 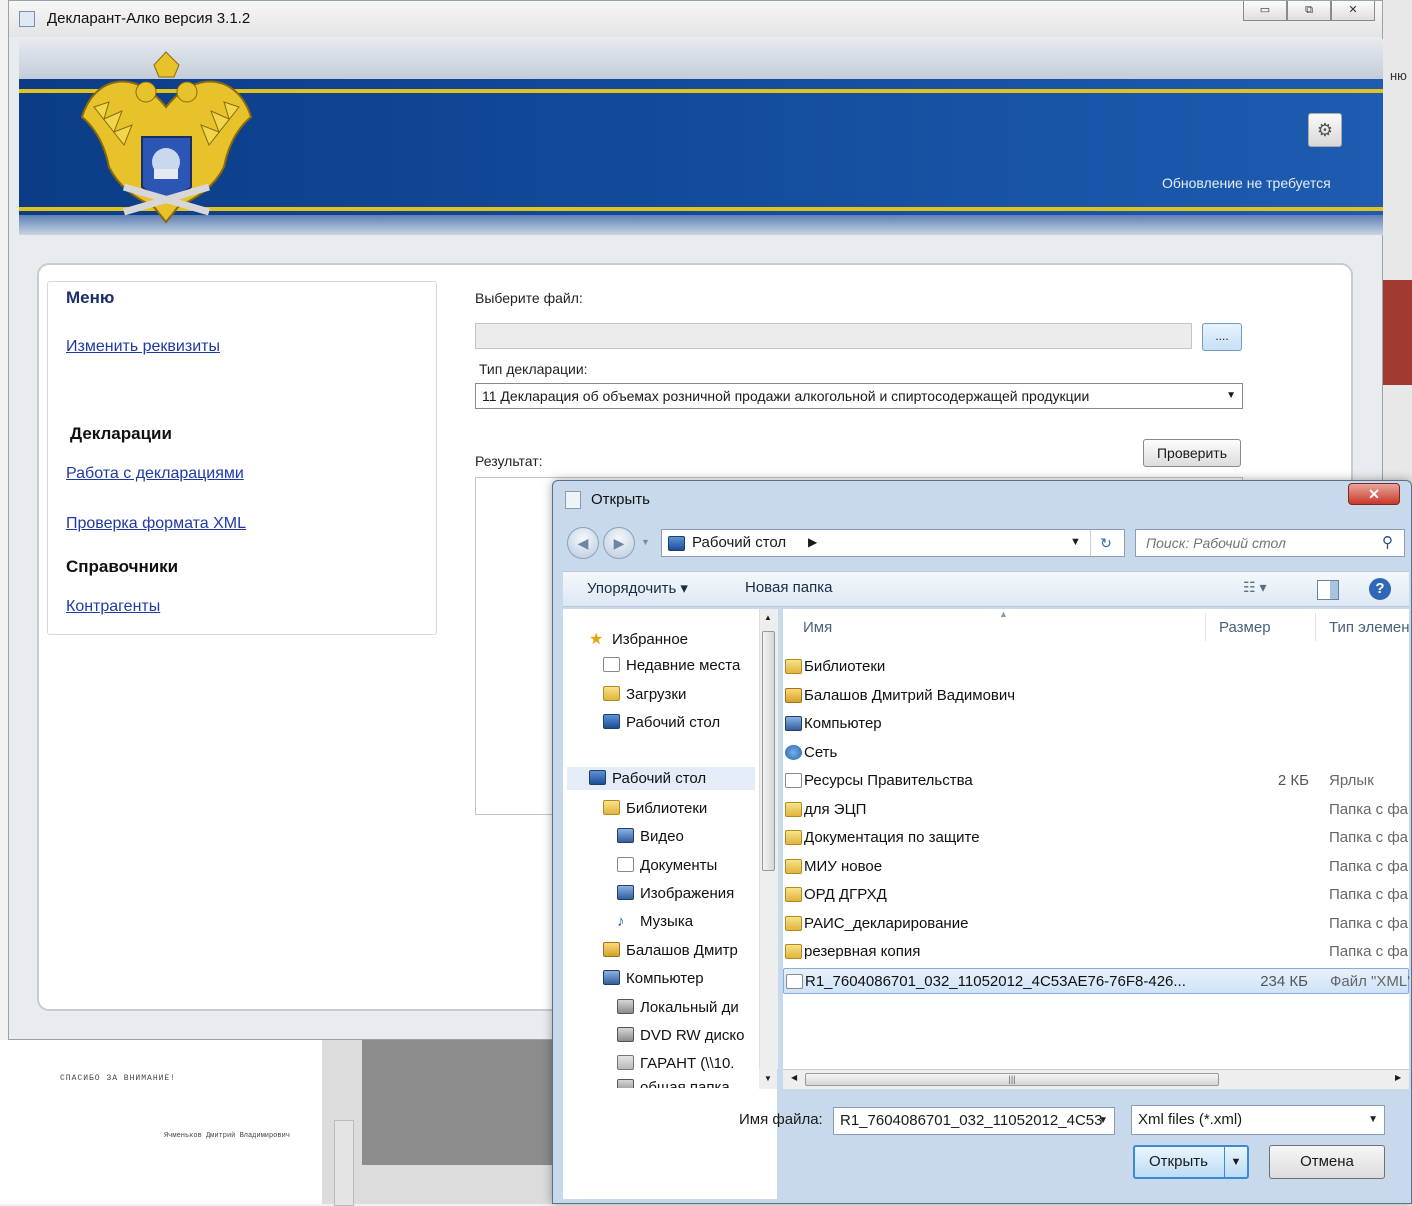 What do you see at coordinates (637, 588) in the screenshot?
I see `organize-button: Упорядочить ▾` at bounding box center [637, 588].